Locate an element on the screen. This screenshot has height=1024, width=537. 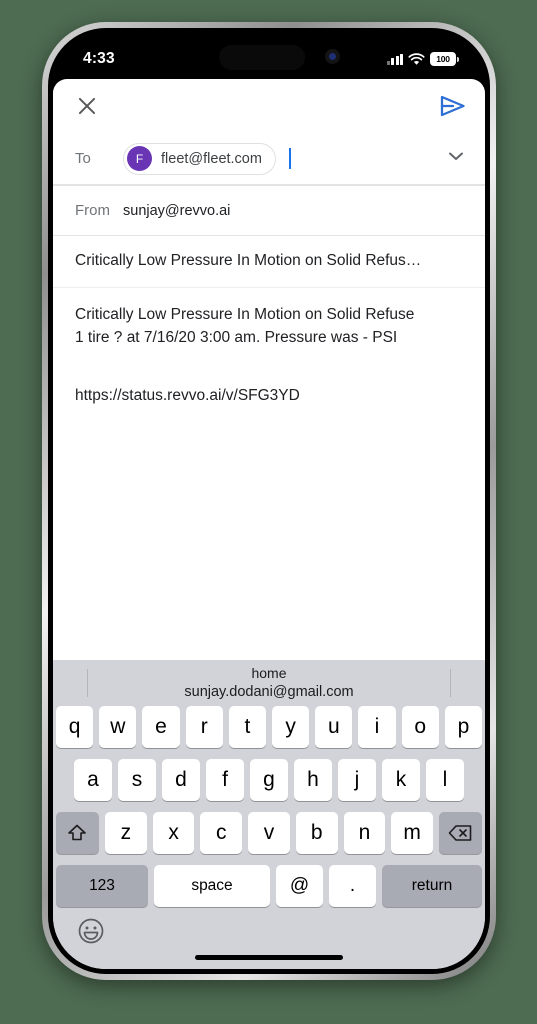
keyboard-row-1: q w e r t y u i o p is located at coordinates (269, 727).